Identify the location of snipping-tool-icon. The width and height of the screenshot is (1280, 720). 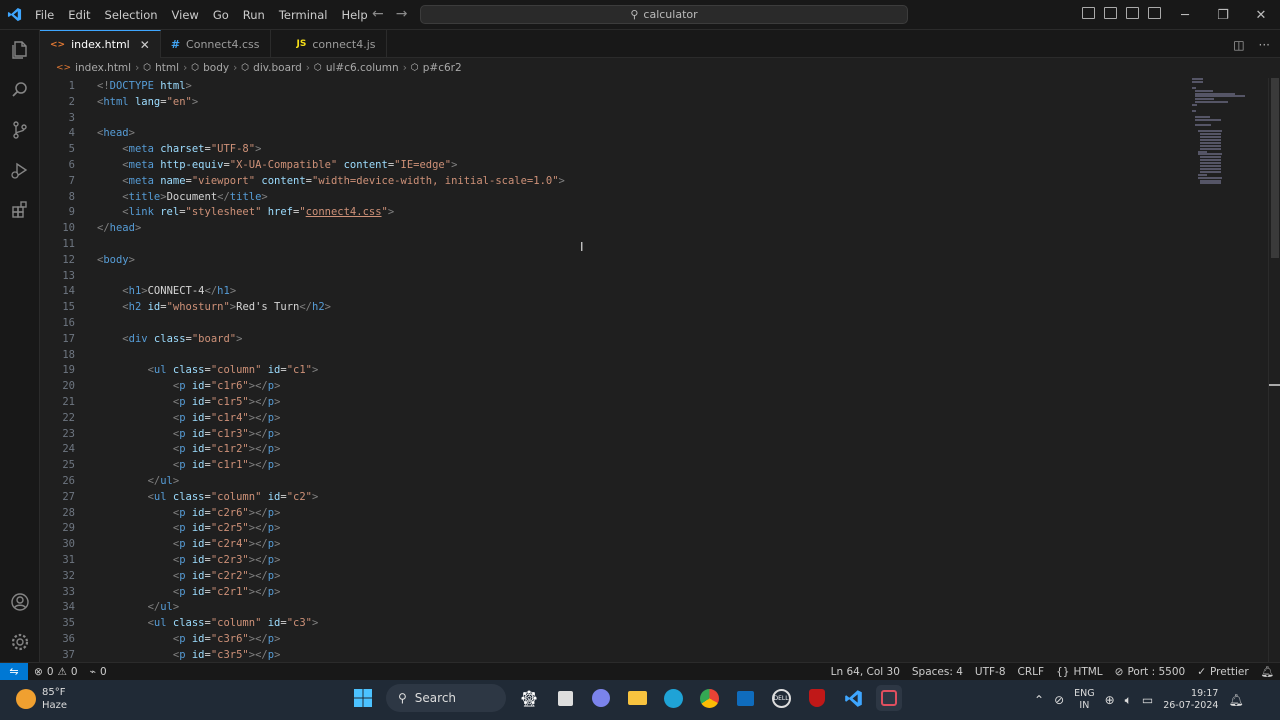
(889, 698).